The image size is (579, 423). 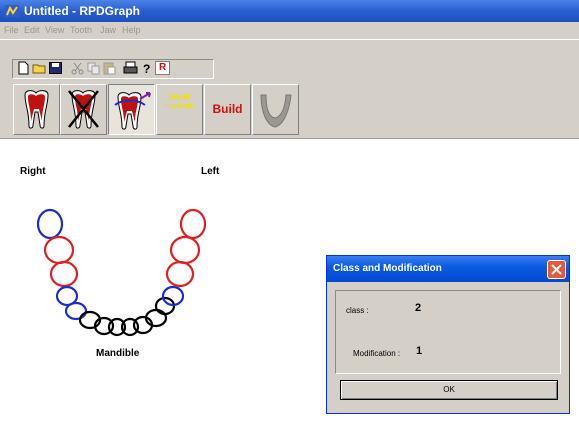 I want to click on close-icon, so click(x=556, y=269).